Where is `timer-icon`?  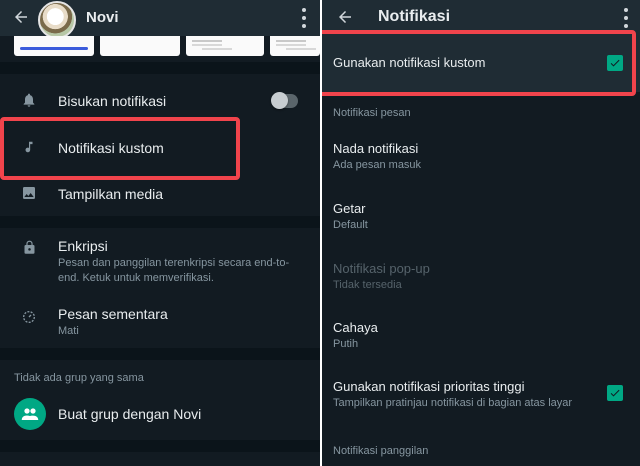
timer-icon is located at coordinates (29, 317).